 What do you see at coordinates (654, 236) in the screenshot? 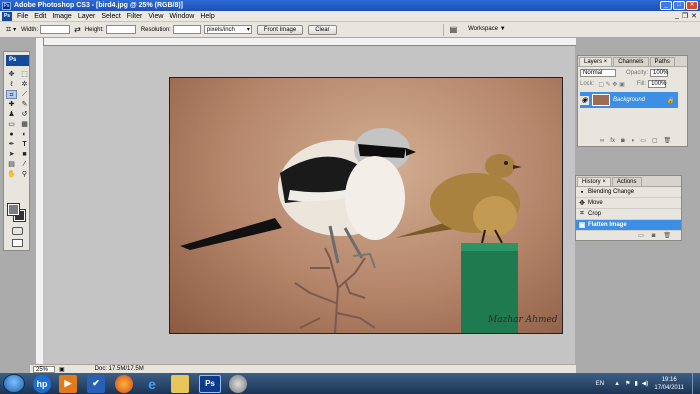
I see `camera-icon: ◙` at bounding box center [654, 236].